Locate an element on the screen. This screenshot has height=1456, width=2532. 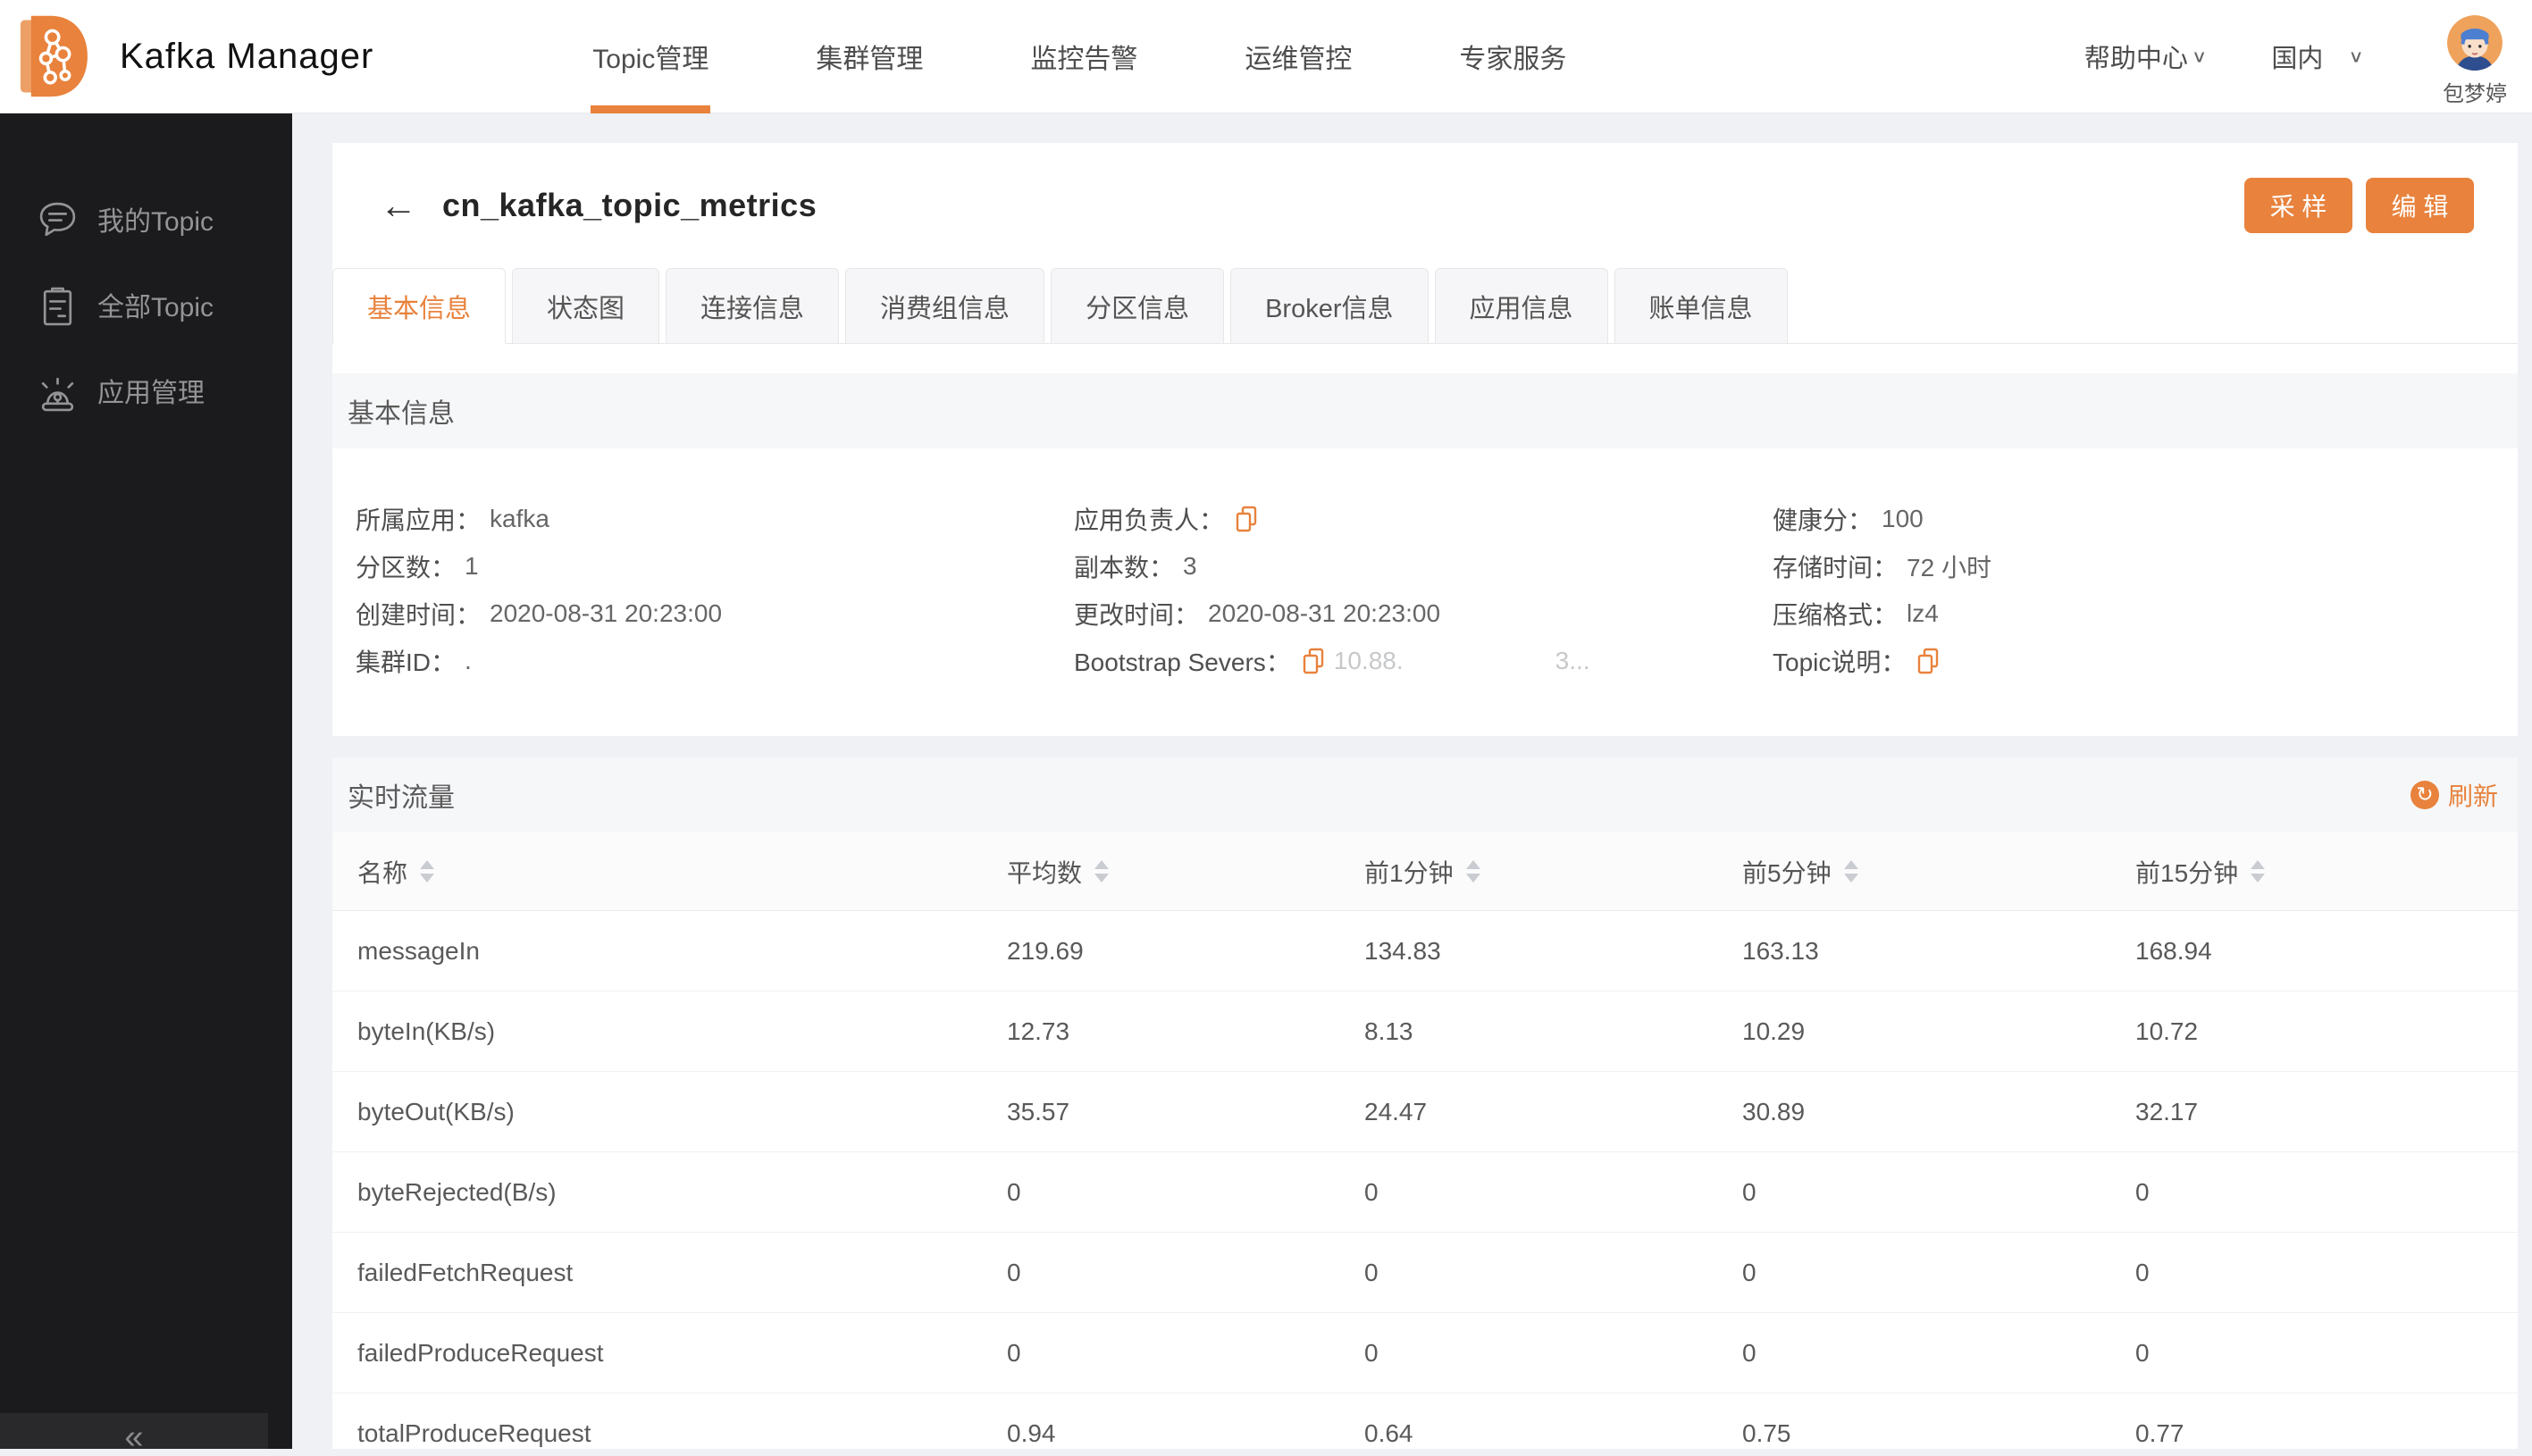
field-health-score: 健康分： 100 is located at coordinates (2145, 519).